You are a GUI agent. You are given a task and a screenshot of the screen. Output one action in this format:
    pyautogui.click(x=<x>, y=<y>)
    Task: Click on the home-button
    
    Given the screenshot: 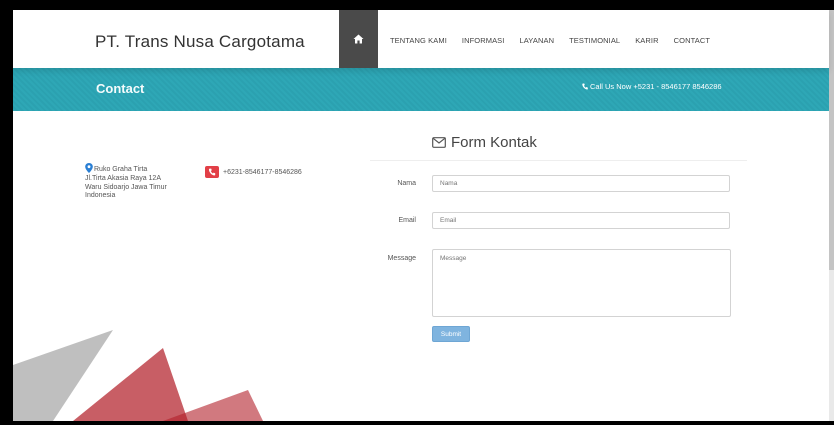 What is the action you would take?
    pyautogui.click(x=358, y=39)
    